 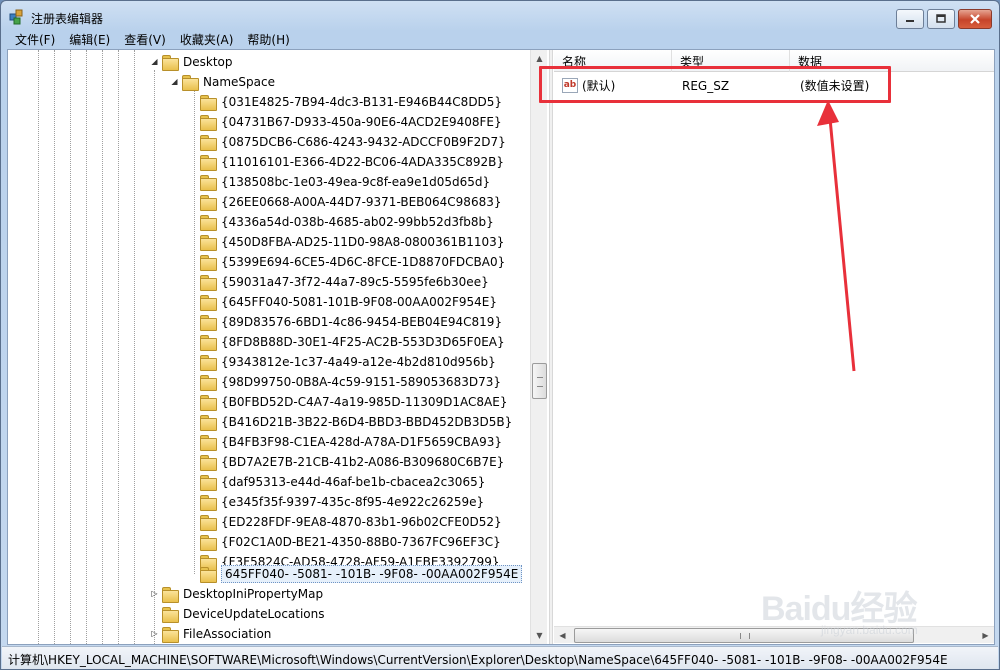 I want to click on pane-splitter, so click(x=551, y=347).